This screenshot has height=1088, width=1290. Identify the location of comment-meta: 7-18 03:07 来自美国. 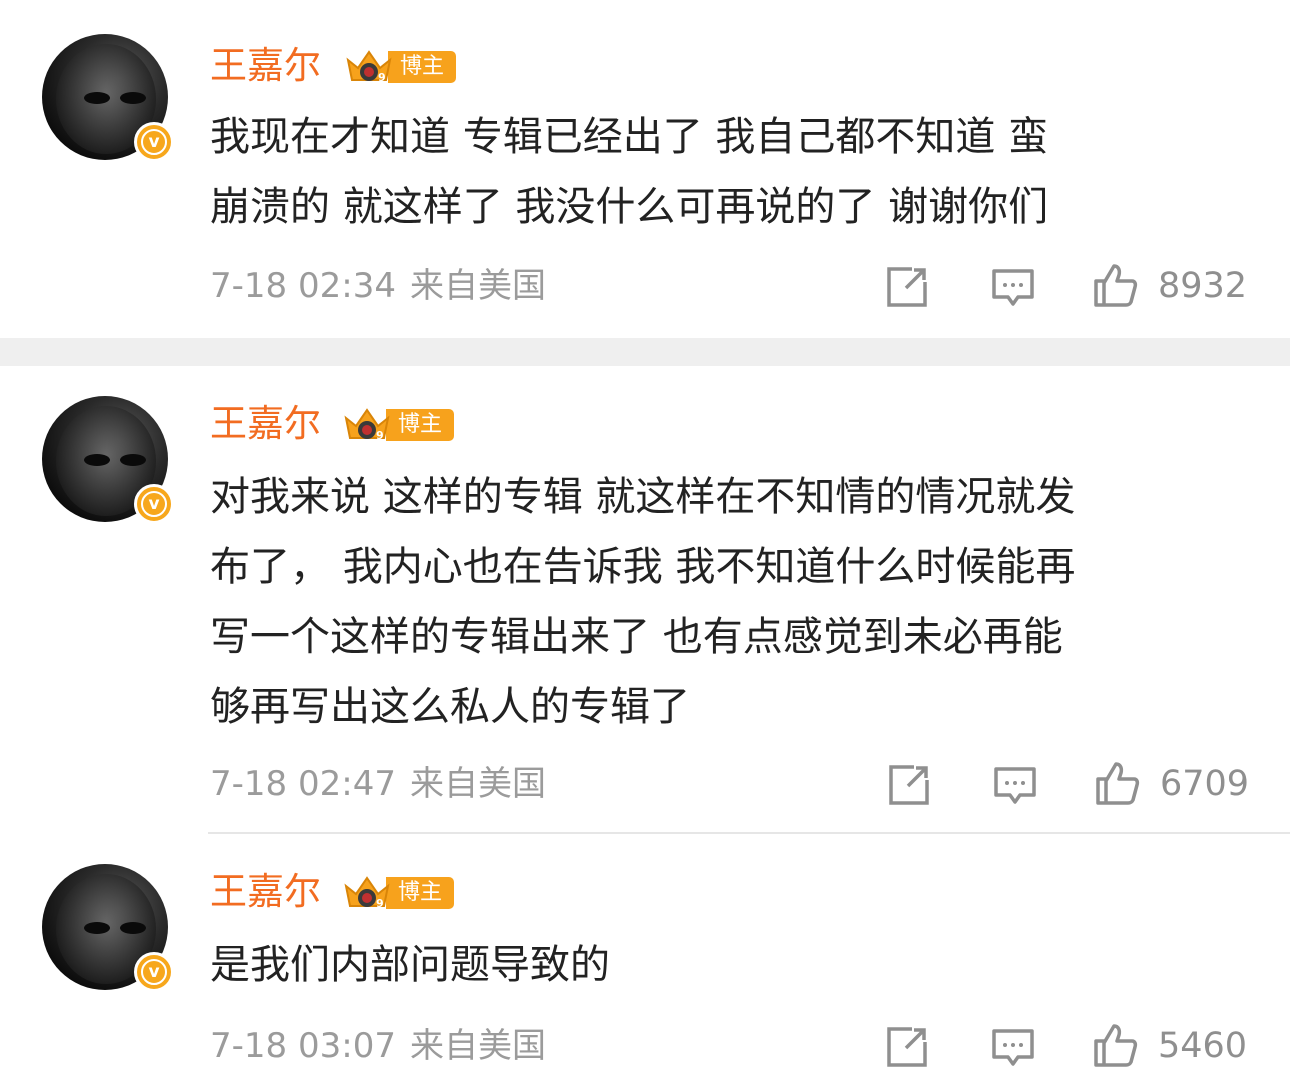
(378, 1046).